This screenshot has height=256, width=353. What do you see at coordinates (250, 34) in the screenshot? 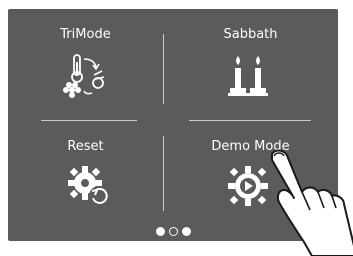
I see `sabbath-label: Sabbath` at bounding box center [250, 34].